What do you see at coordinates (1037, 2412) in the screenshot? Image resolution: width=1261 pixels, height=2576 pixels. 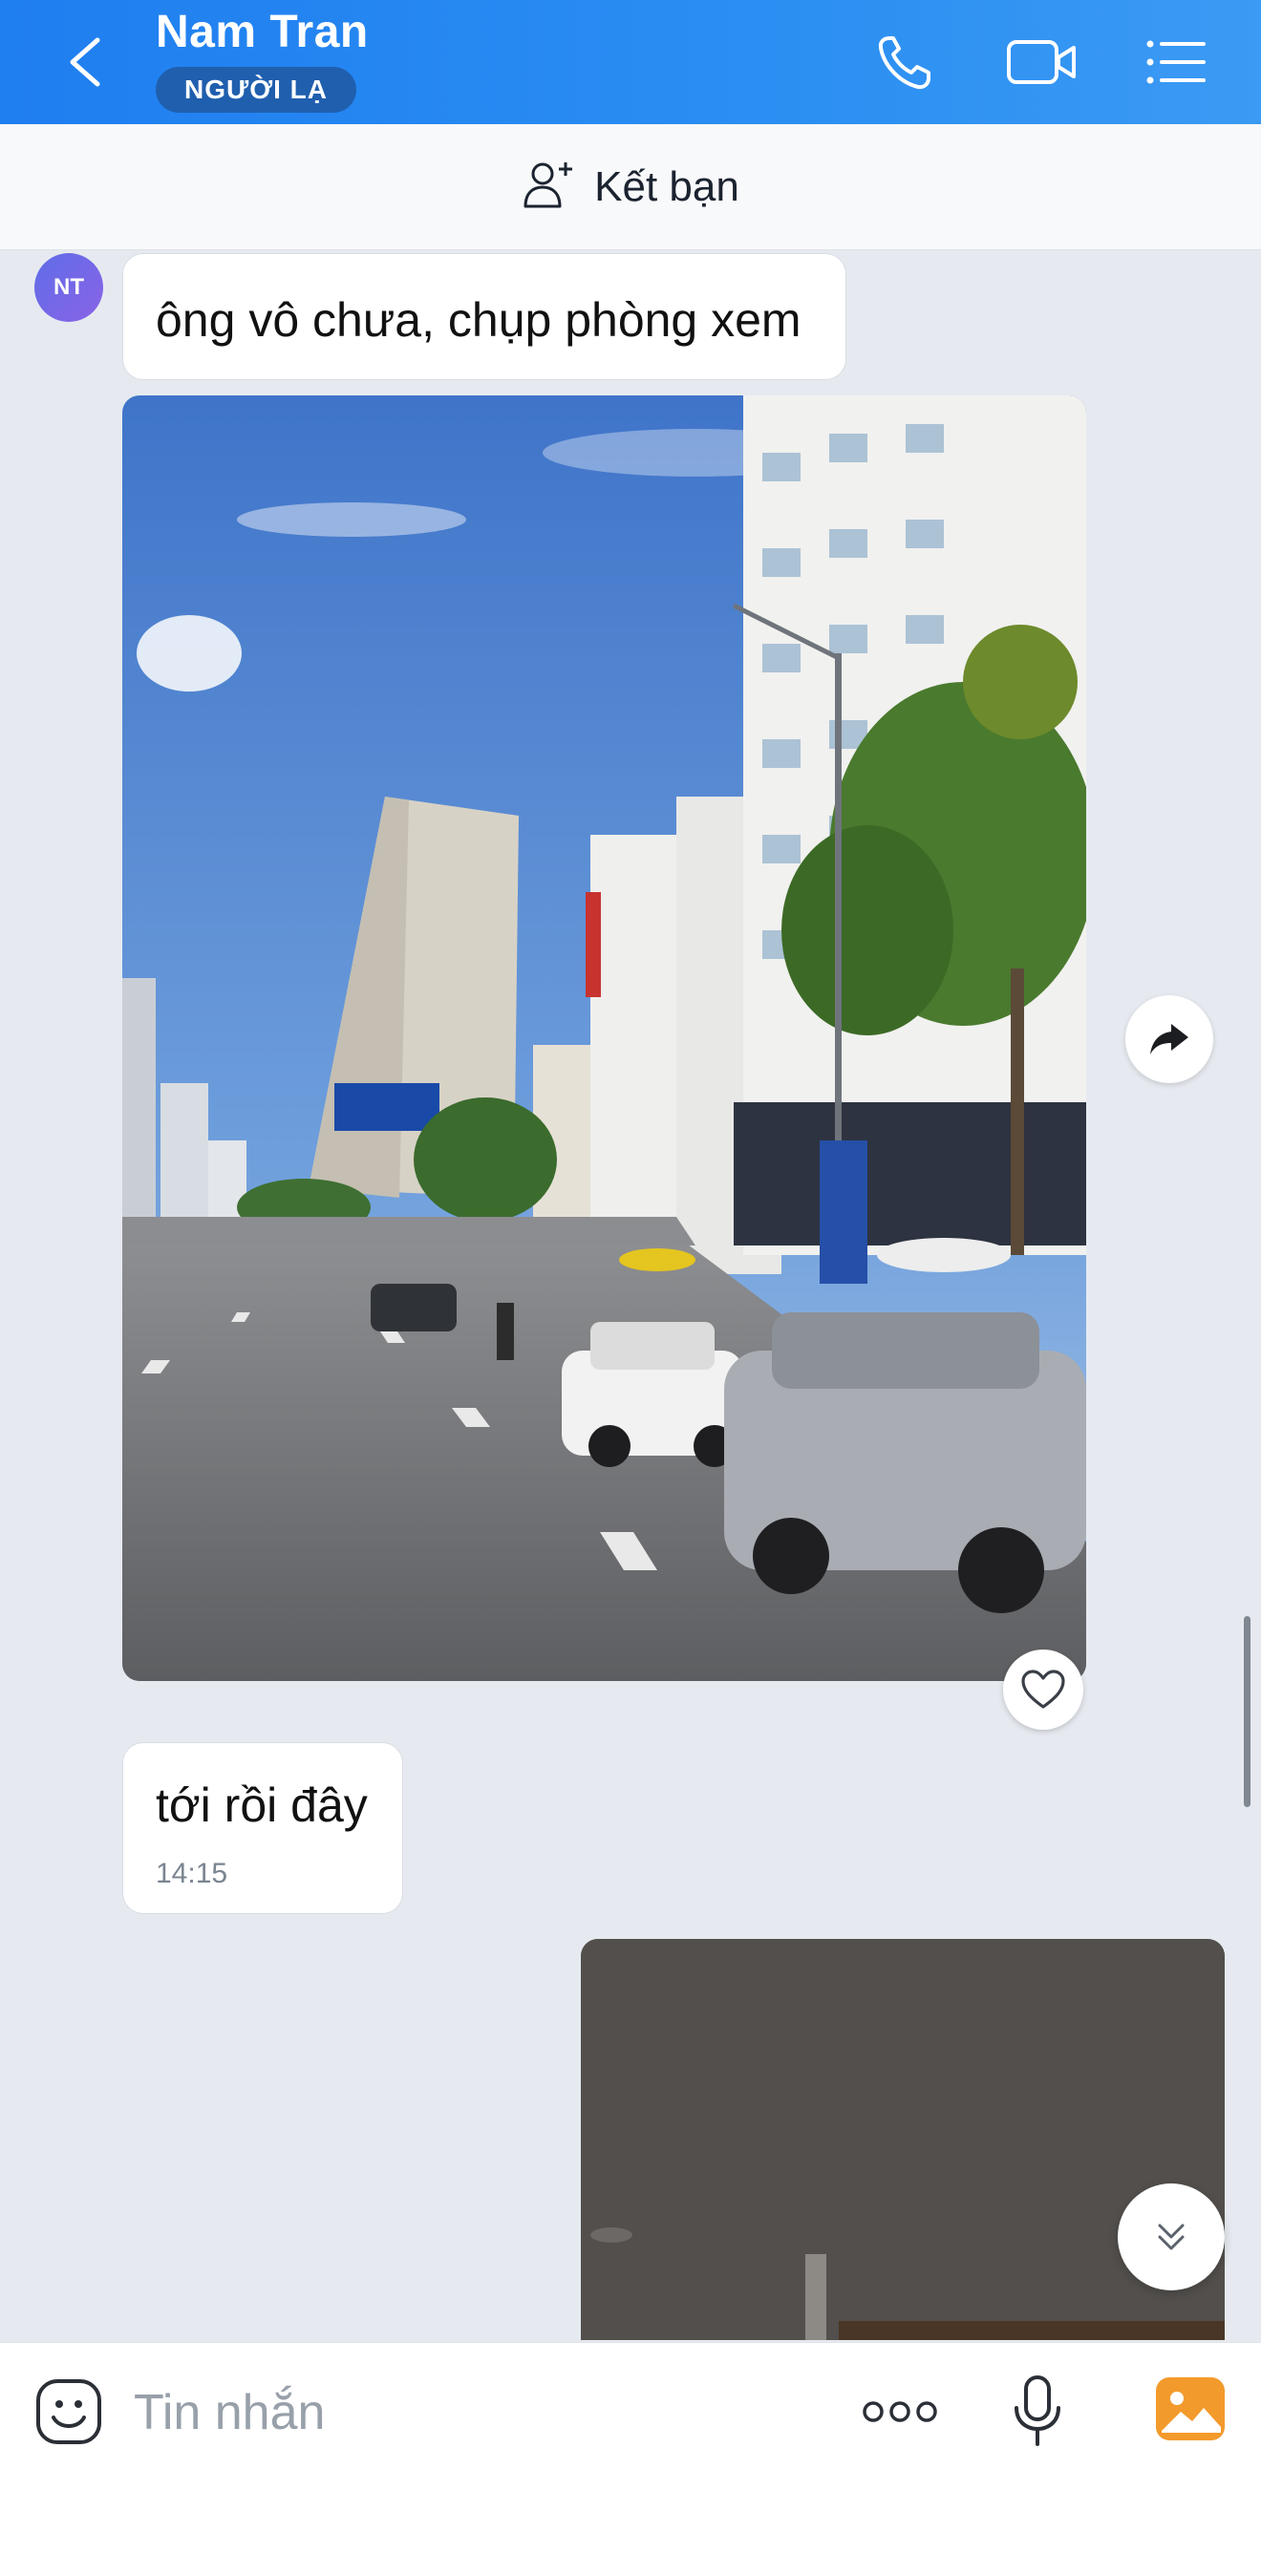 I see `microphone-icon` at bounding box center [1037, 2412].